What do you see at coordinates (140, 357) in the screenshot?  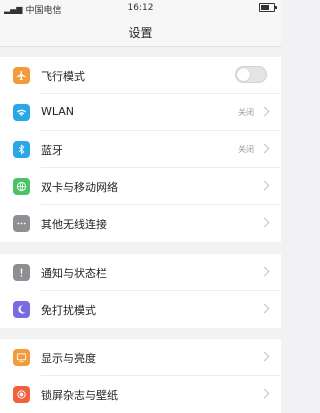 I see `row-display-brightness: 显示与亮度` at bounding box center [140, 357].